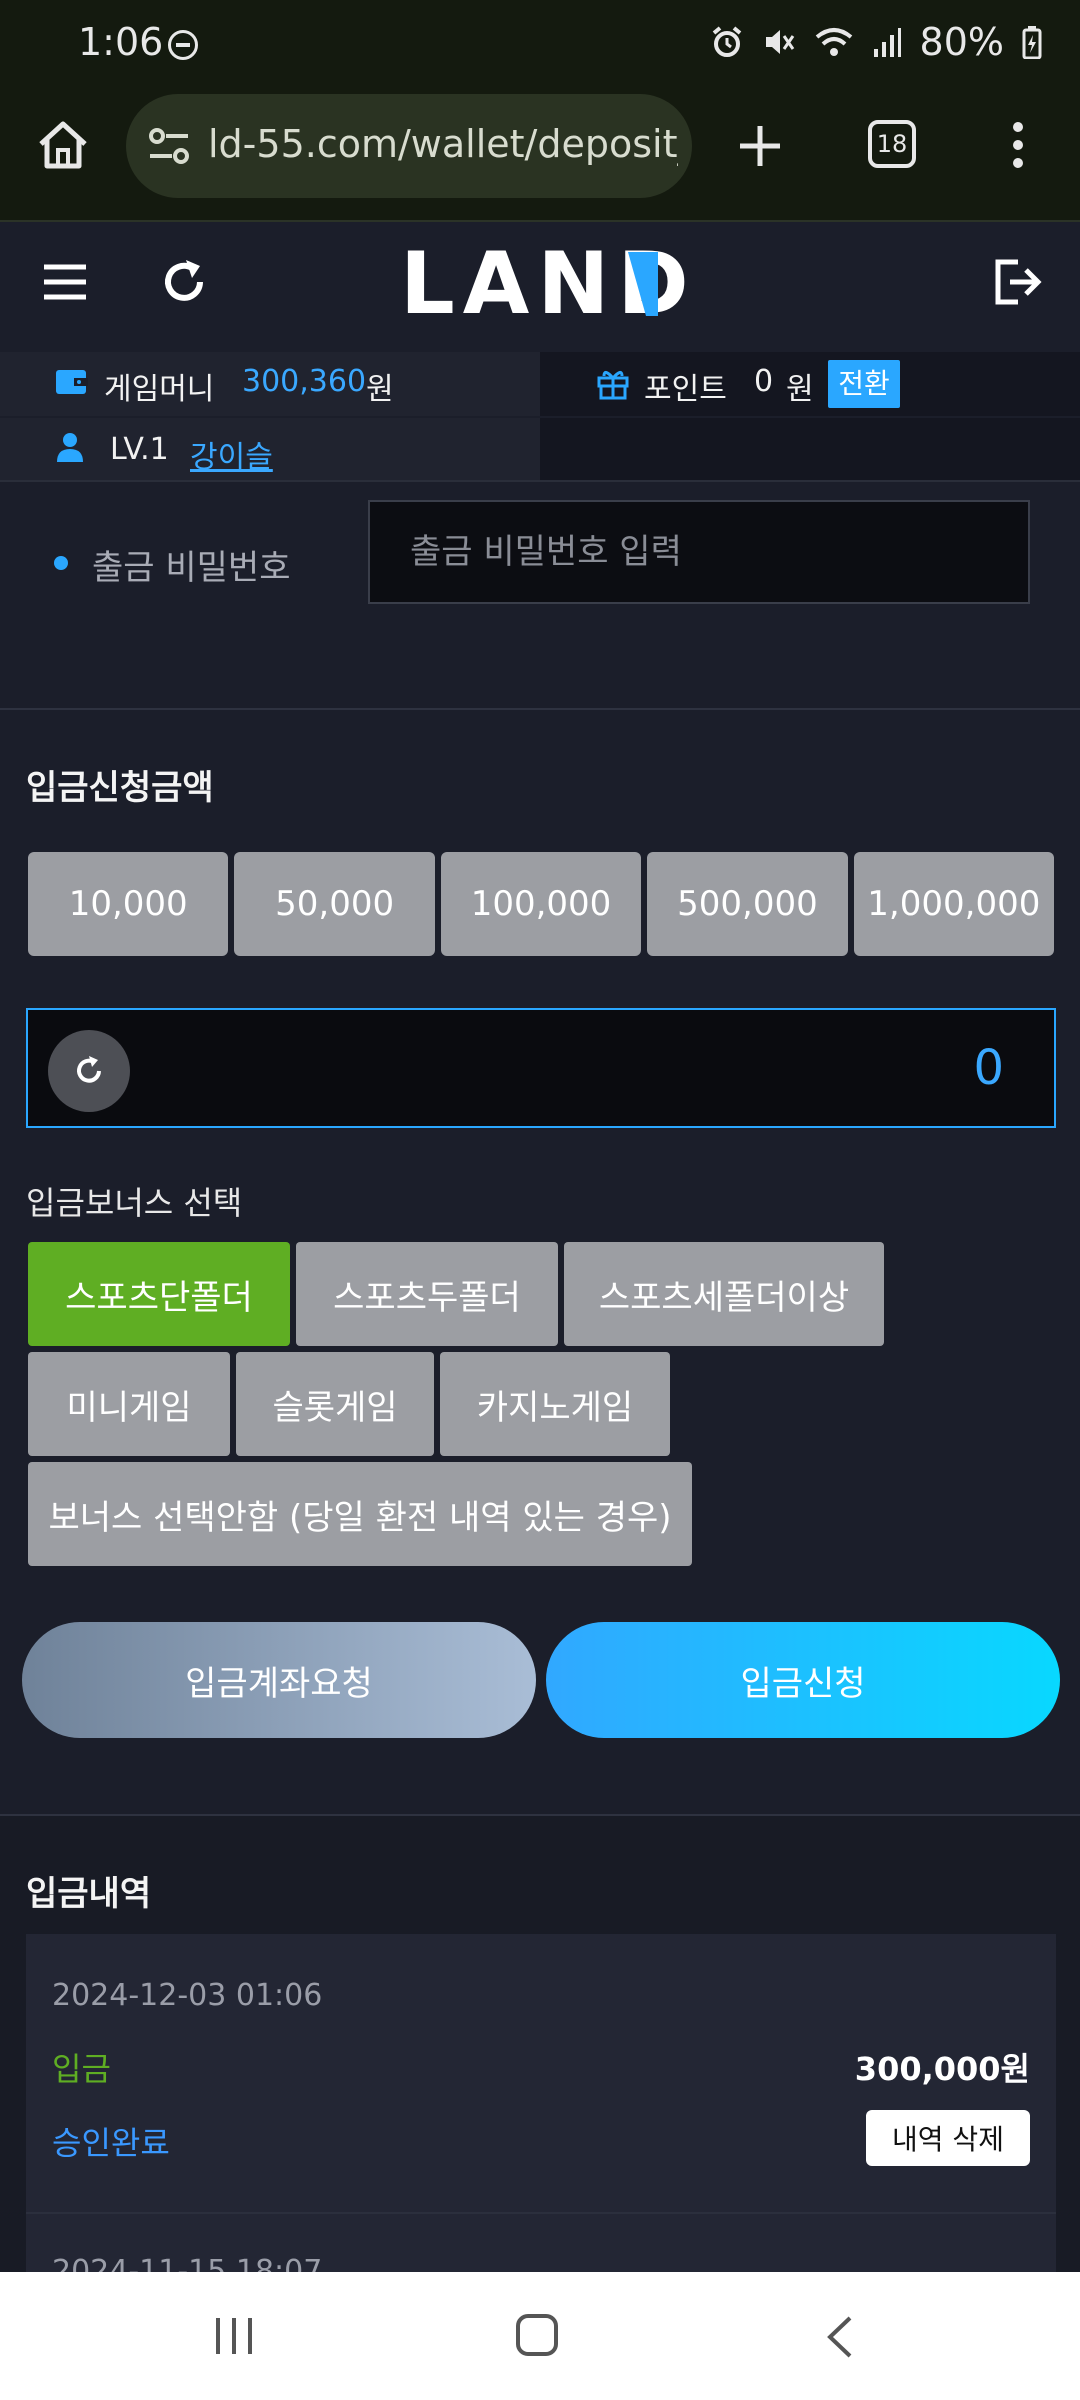 The width and height of the screenshot is (1080, 2400). Describe the element at coordinates (839, 2337) in the screenshot. I see `back-icon` at that location.